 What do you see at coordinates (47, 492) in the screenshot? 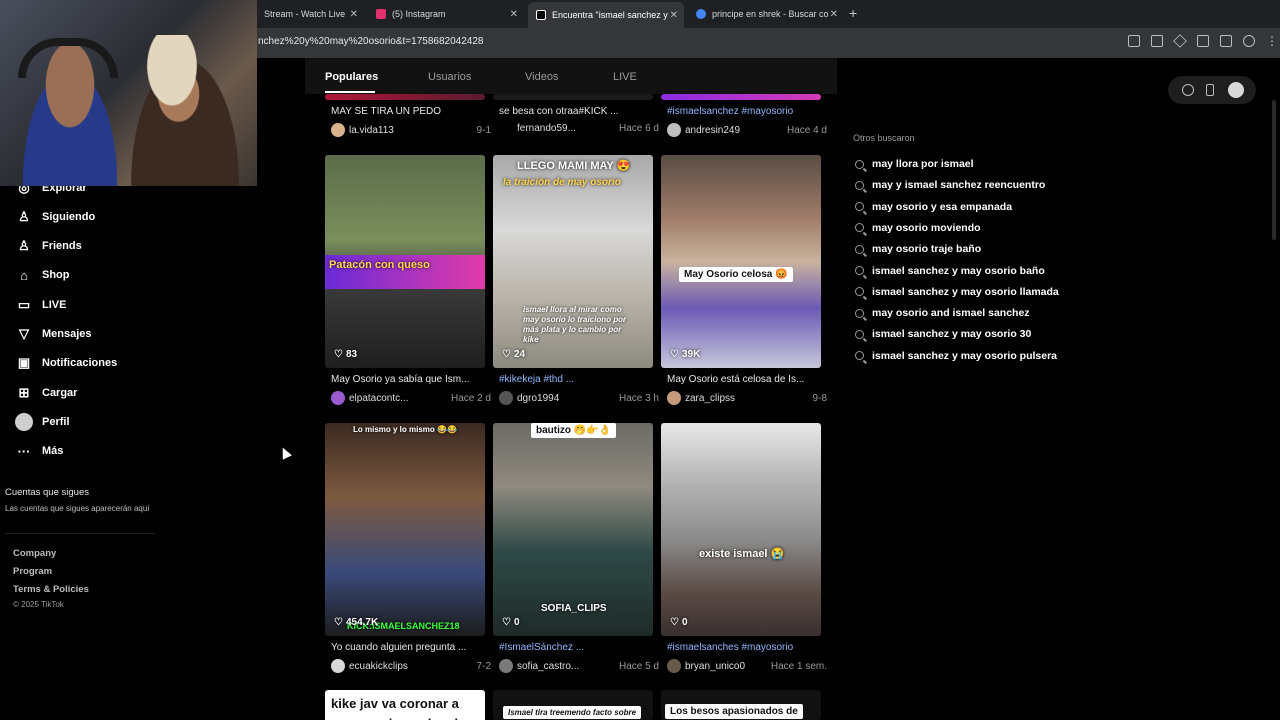
I see `following-accounts-title: Cuentas que sigues` at bounding box center [47, 492].